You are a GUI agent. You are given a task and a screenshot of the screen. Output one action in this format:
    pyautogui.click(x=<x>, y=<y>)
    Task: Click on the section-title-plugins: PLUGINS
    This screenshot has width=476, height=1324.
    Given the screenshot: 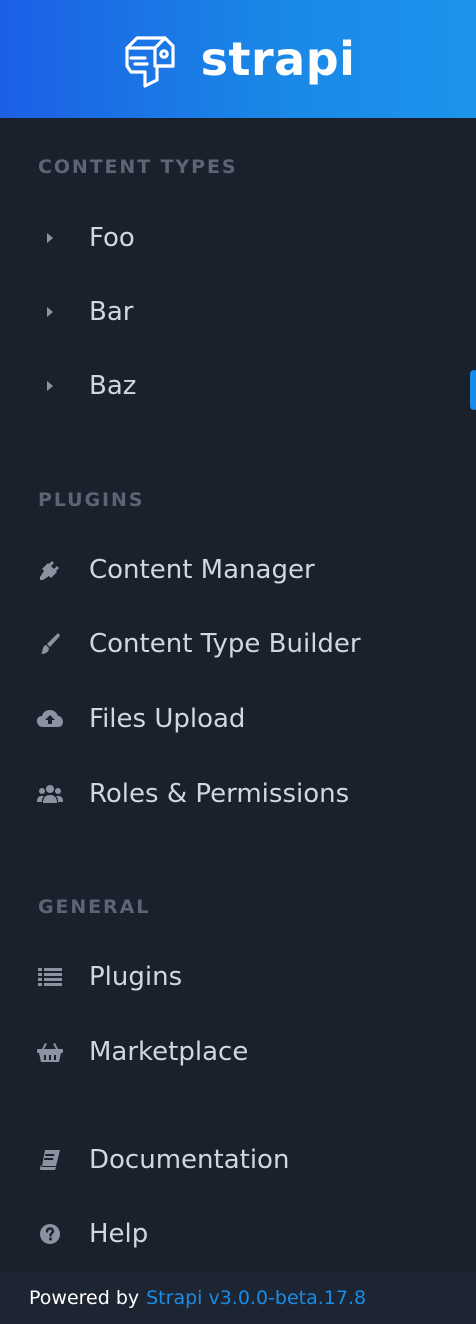 What is the action you would take?
    pyautogui.click(x=91, y=500)
    